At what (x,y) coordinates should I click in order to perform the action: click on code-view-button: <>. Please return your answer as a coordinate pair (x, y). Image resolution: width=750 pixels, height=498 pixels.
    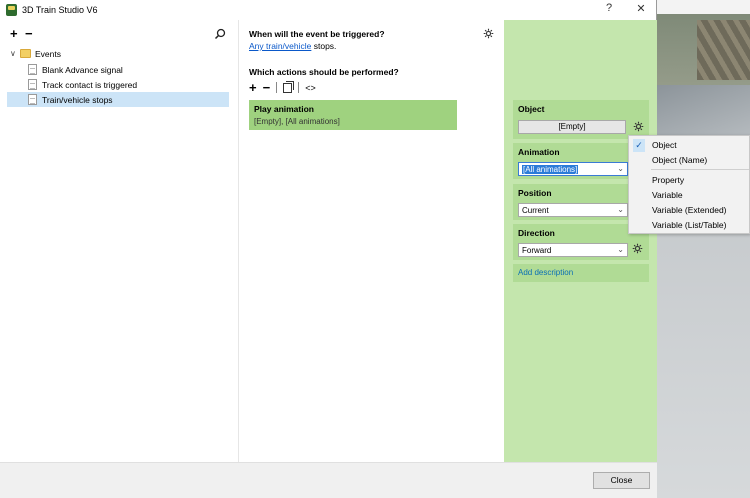
    Looking at the image, I should click on (310, 88).